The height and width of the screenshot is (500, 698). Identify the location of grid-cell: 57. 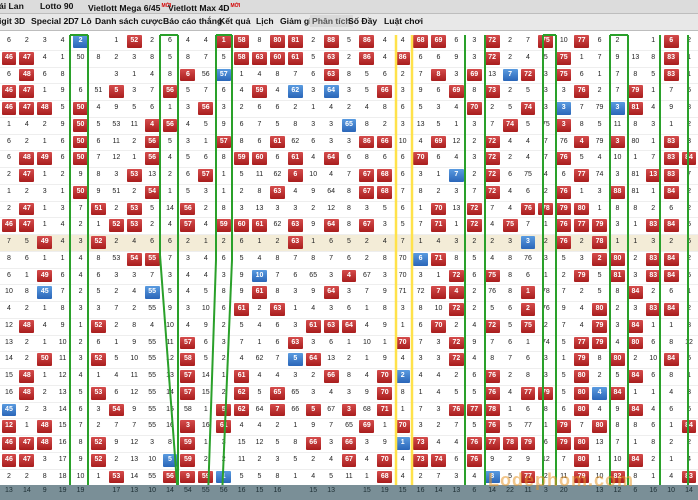
(224, 75).